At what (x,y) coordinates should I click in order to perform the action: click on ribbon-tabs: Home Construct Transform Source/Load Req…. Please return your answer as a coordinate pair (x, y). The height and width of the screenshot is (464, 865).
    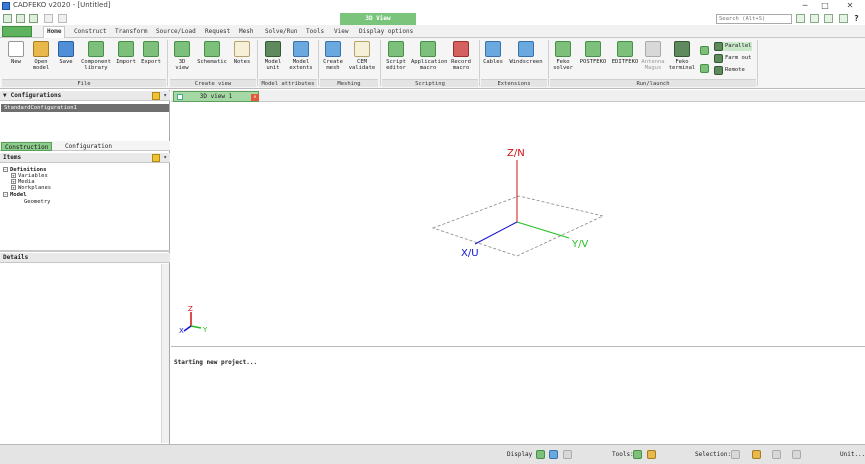
    Looking at the image, I should click on (432, 32).